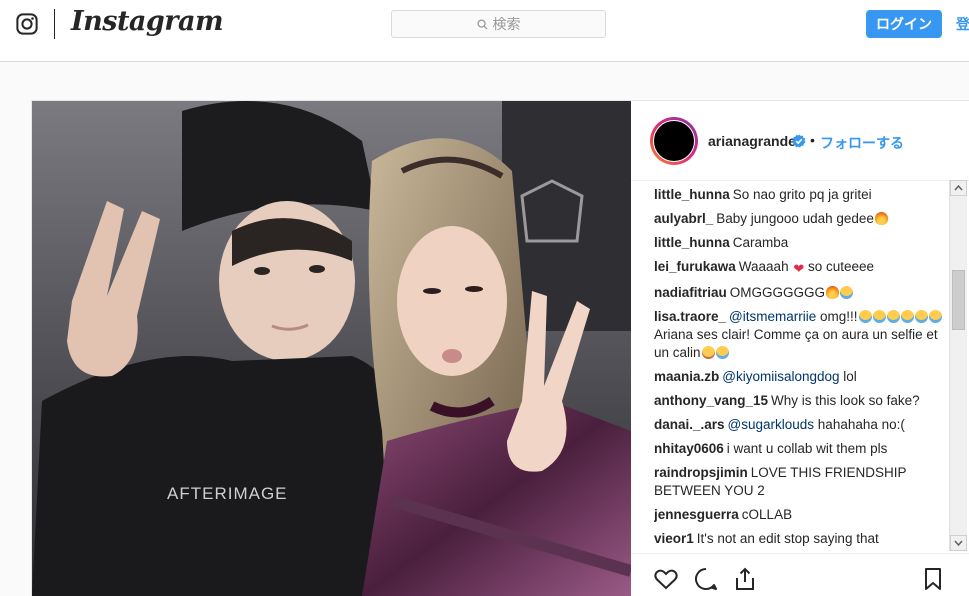 The width and height of the screenshot is (969, 596). I want to click on comment-text: lol, so click(848, 376).